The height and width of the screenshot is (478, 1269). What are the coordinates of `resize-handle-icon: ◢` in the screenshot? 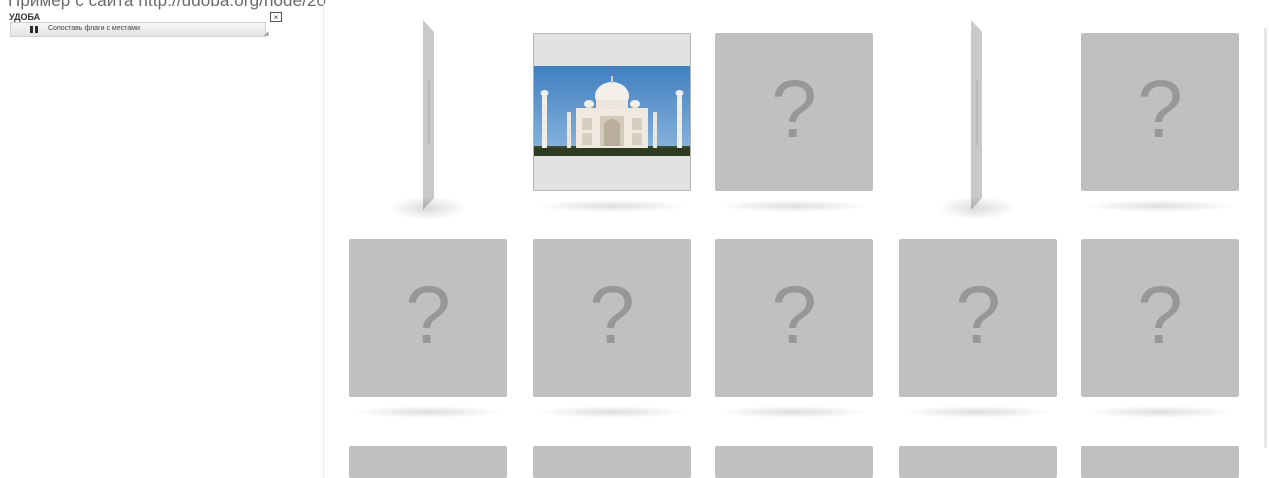 It's located at (266, 33).